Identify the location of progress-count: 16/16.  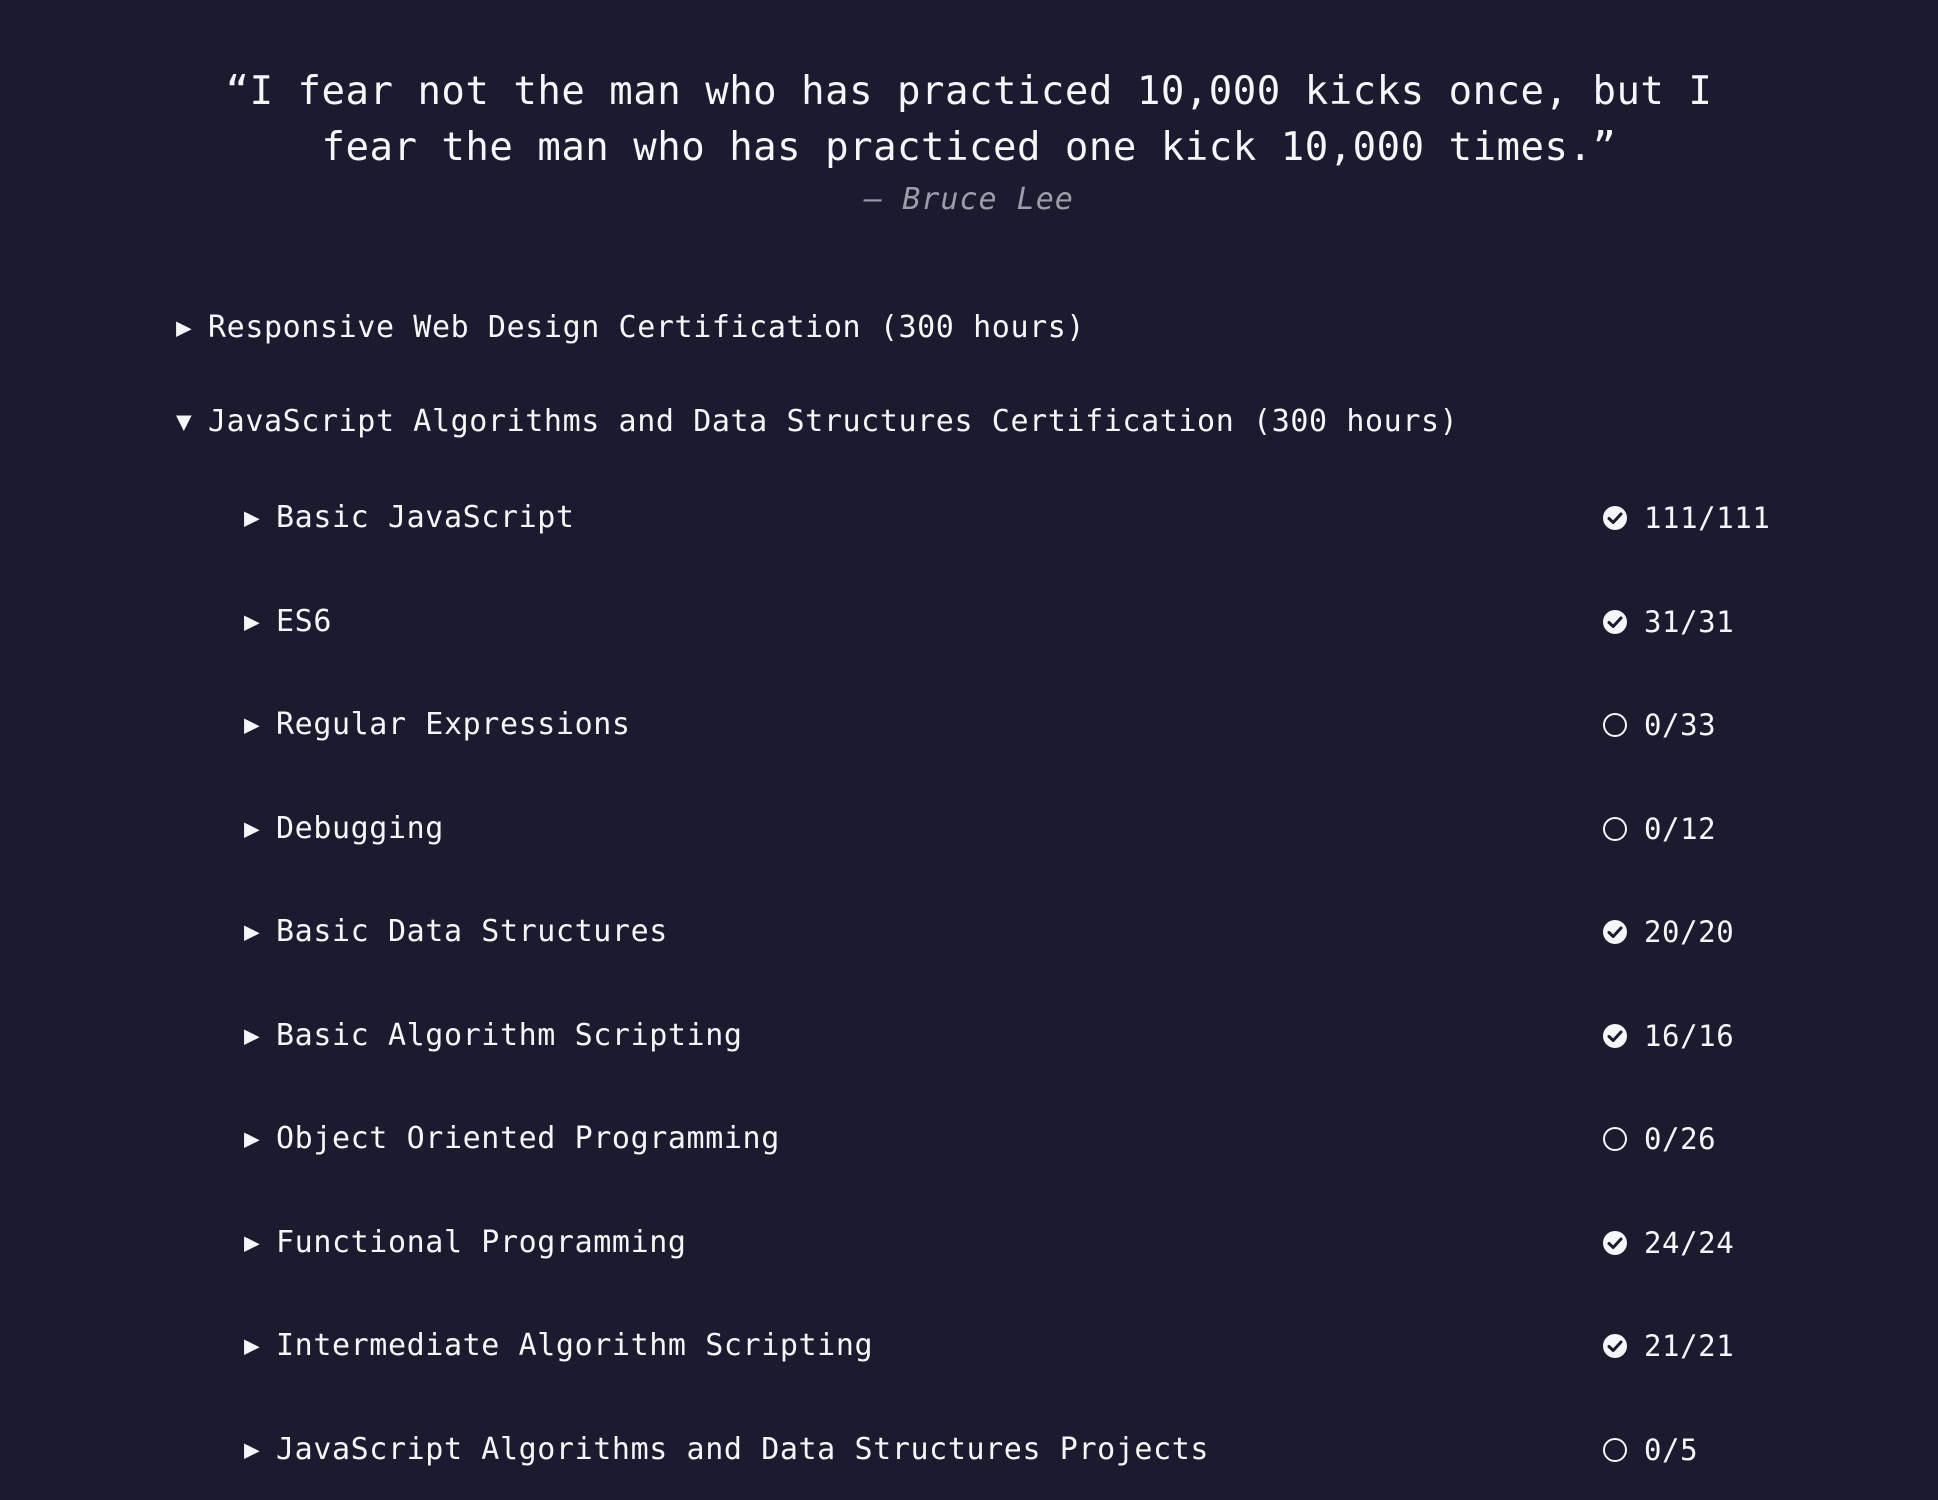
(1689, 1035).